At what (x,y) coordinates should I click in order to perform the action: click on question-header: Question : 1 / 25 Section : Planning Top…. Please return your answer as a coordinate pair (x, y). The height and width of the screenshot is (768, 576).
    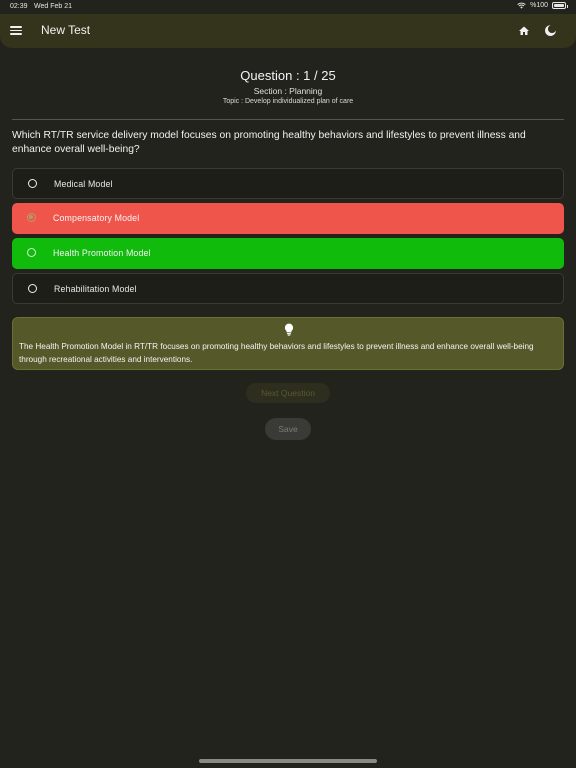
    Looking at the image, I should click on (288, 86).